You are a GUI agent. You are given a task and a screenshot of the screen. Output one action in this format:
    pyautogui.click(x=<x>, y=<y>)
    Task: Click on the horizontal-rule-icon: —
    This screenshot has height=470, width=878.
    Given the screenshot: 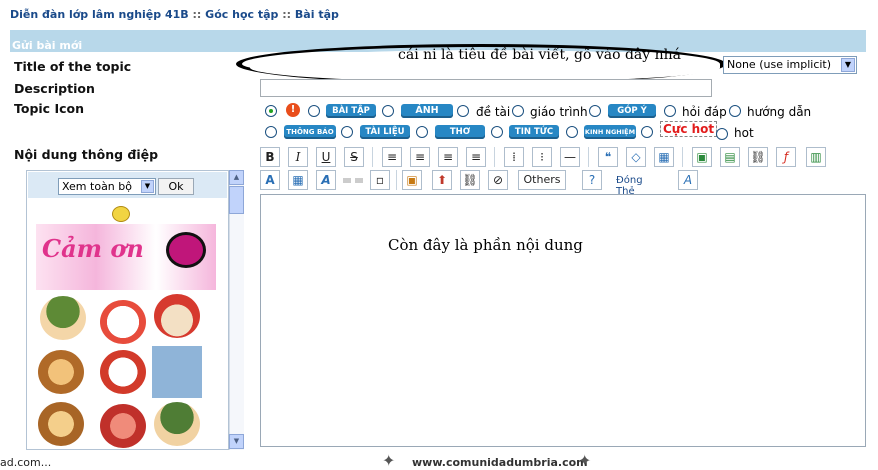 What is the action you would take?
    pyautogui.click(x=570, y=157)
    